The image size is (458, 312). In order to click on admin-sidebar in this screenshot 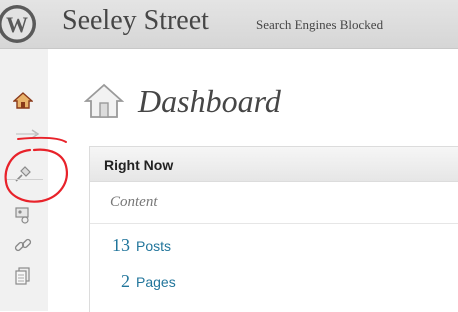, I will do `click(24, 180)`.